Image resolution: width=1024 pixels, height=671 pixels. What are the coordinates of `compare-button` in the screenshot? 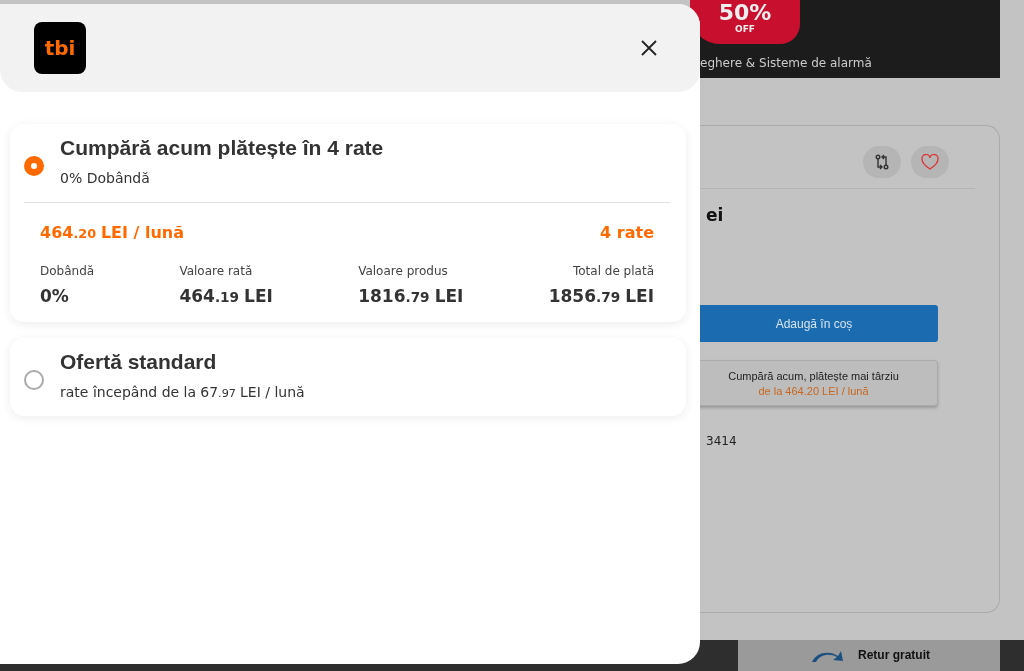 It's located at (882, 162).